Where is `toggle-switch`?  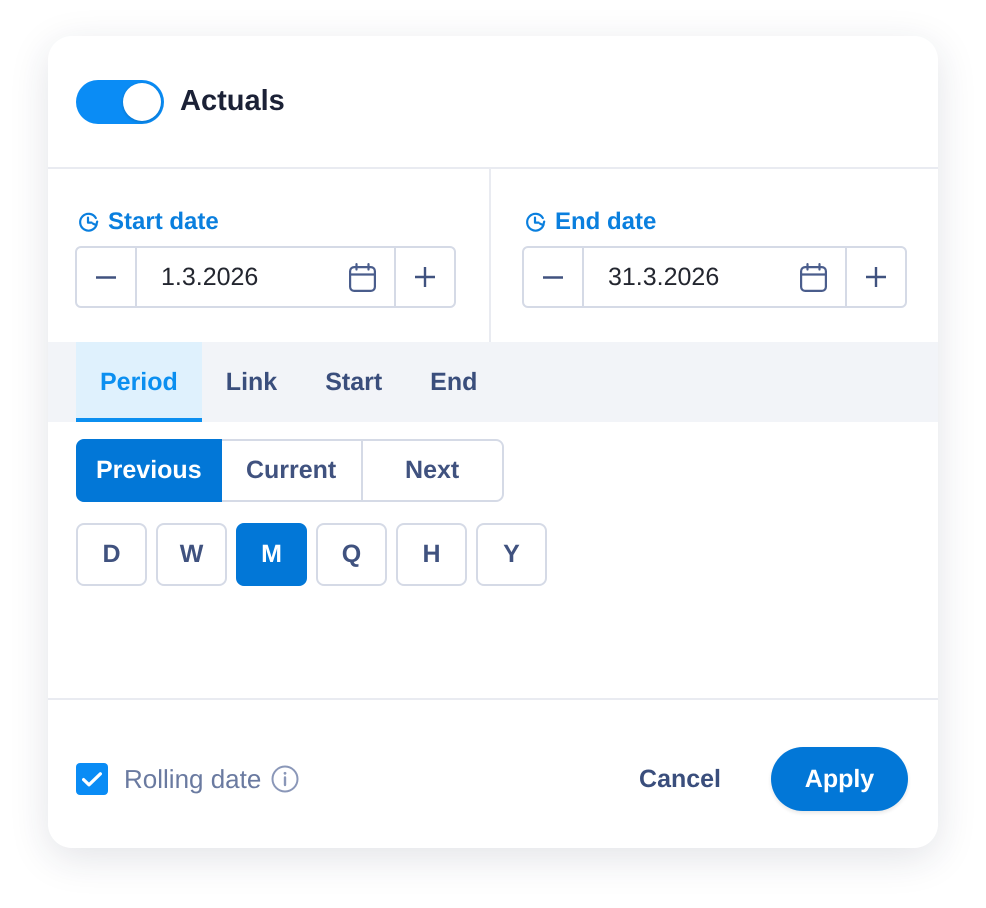
toggle-switch is located at coordinates (120, 102).